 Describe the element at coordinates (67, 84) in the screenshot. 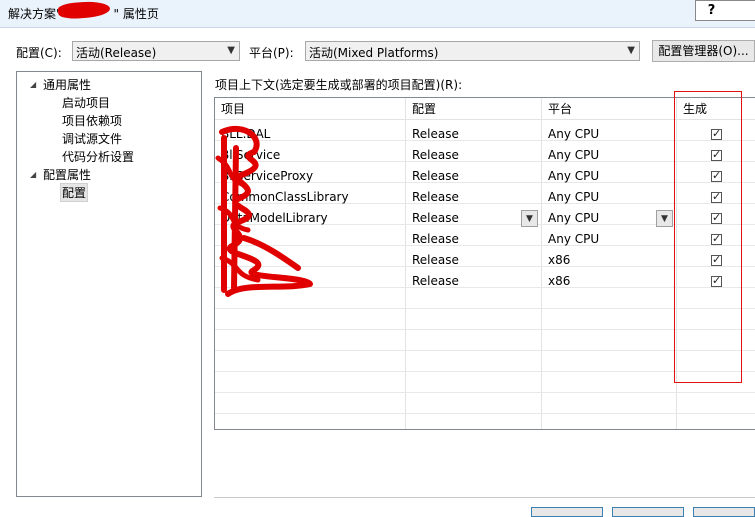

I see `tree-node-common: 通用属性` at that location.